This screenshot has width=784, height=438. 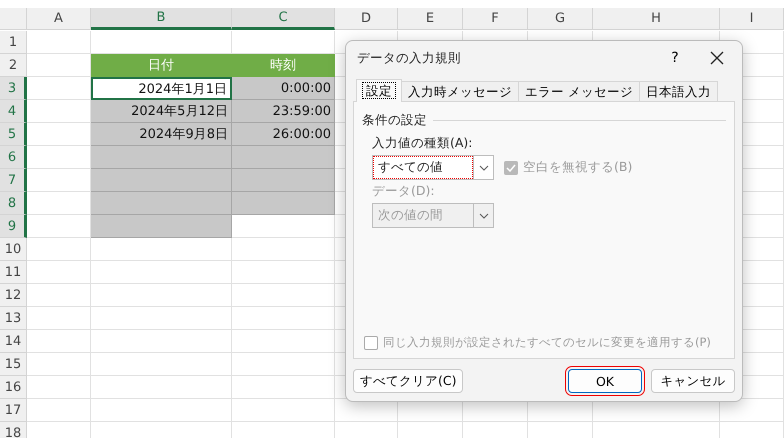 What do you see at coordinates (283, 134) in the screenshot?
I see `table-cell: 26:00:00` at bounding box center [283, 134].